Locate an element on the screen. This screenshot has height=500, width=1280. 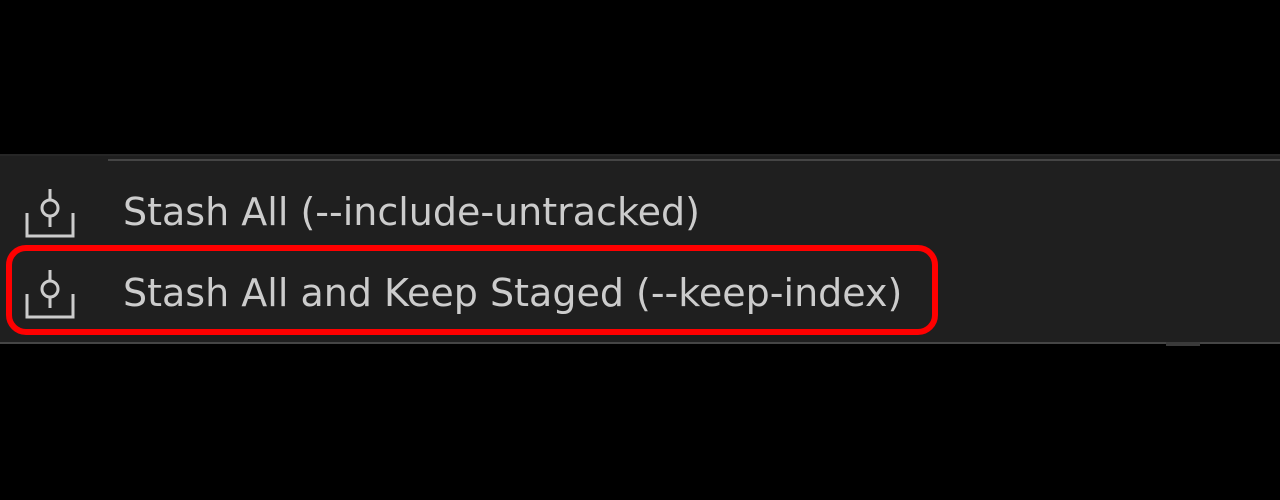
menu-item-label: Stash All and Keep Staged (--keep-index) is located at coordinates (513, 293).